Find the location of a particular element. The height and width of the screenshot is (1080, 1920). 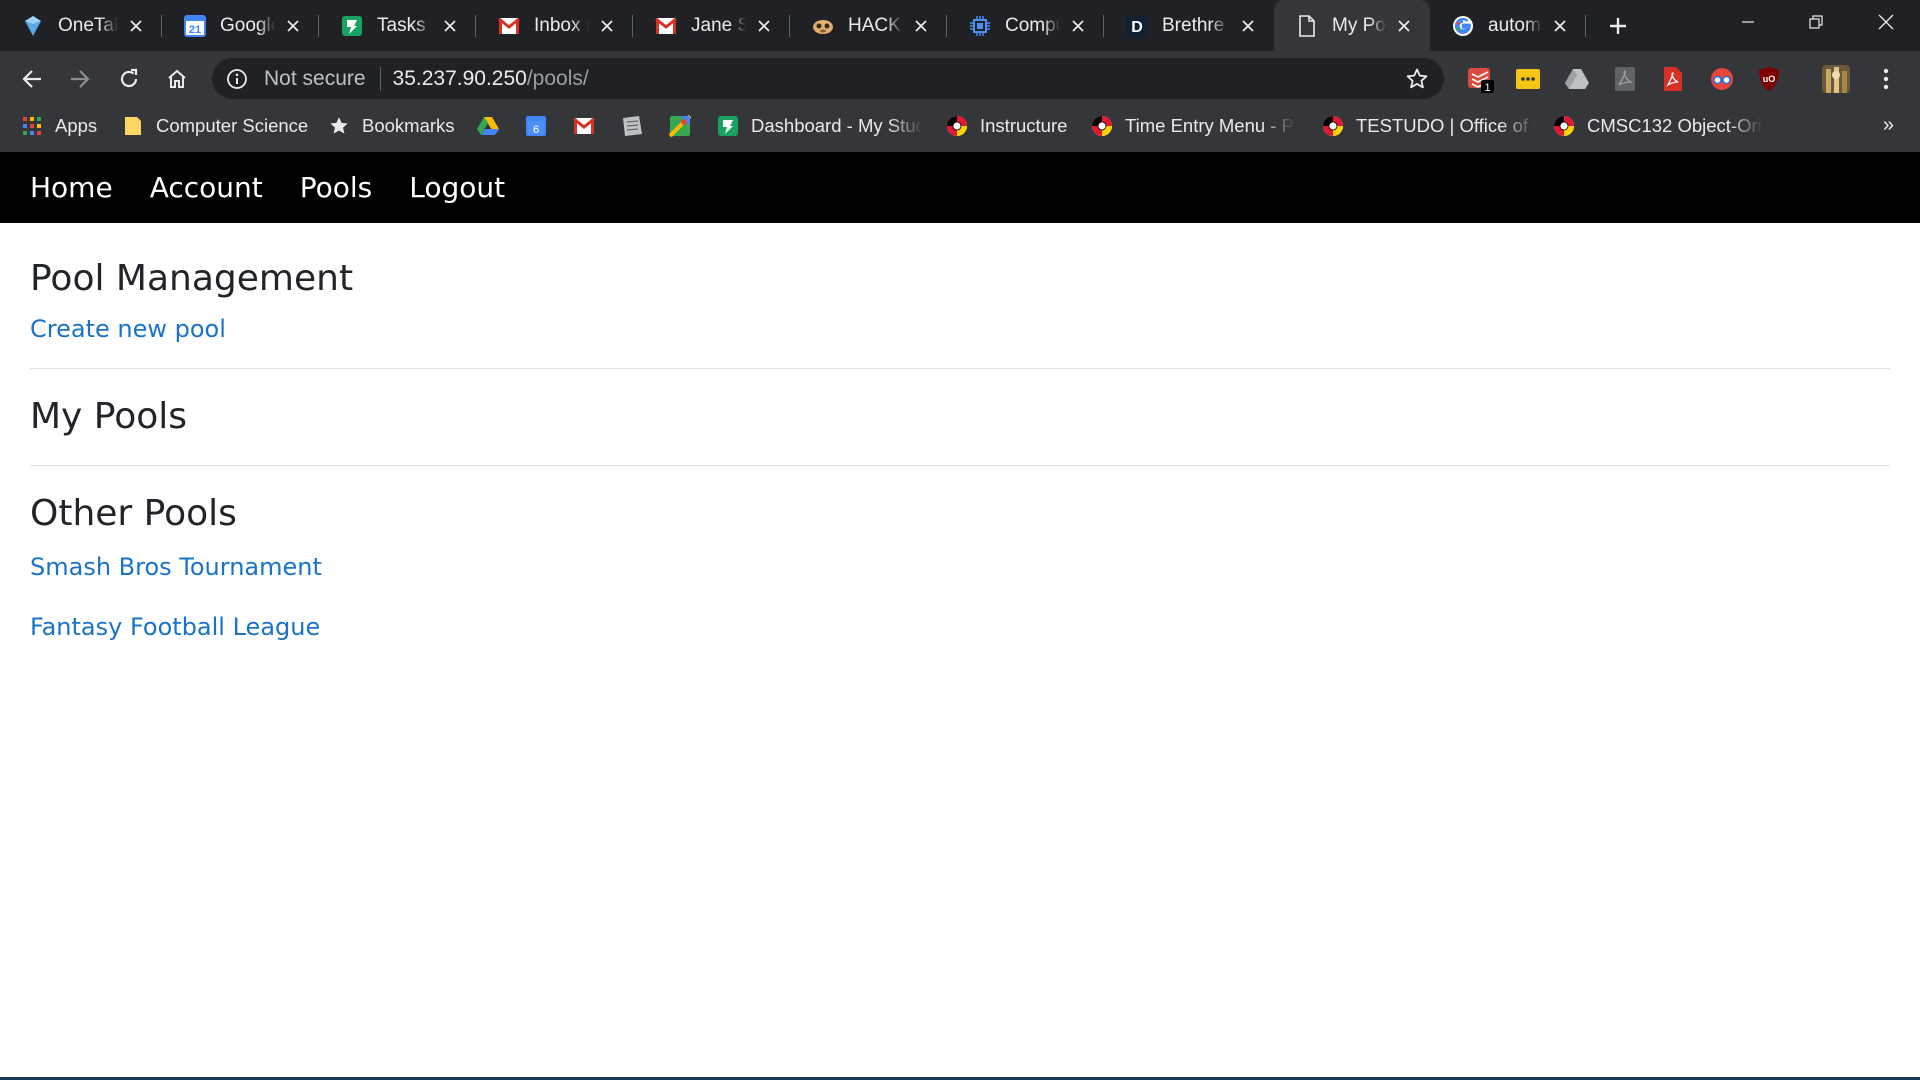

plus-icon is located at coordinates (1618, 26).